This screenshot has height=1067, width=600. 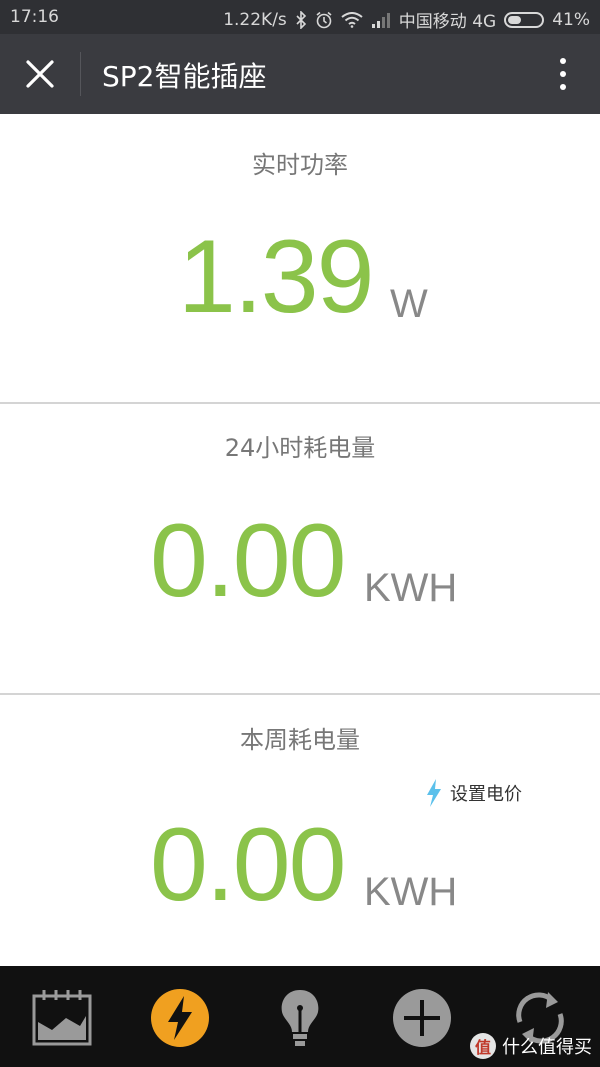 I want to click on daily-usage-unit: KWH, so click(x=411, y=588).